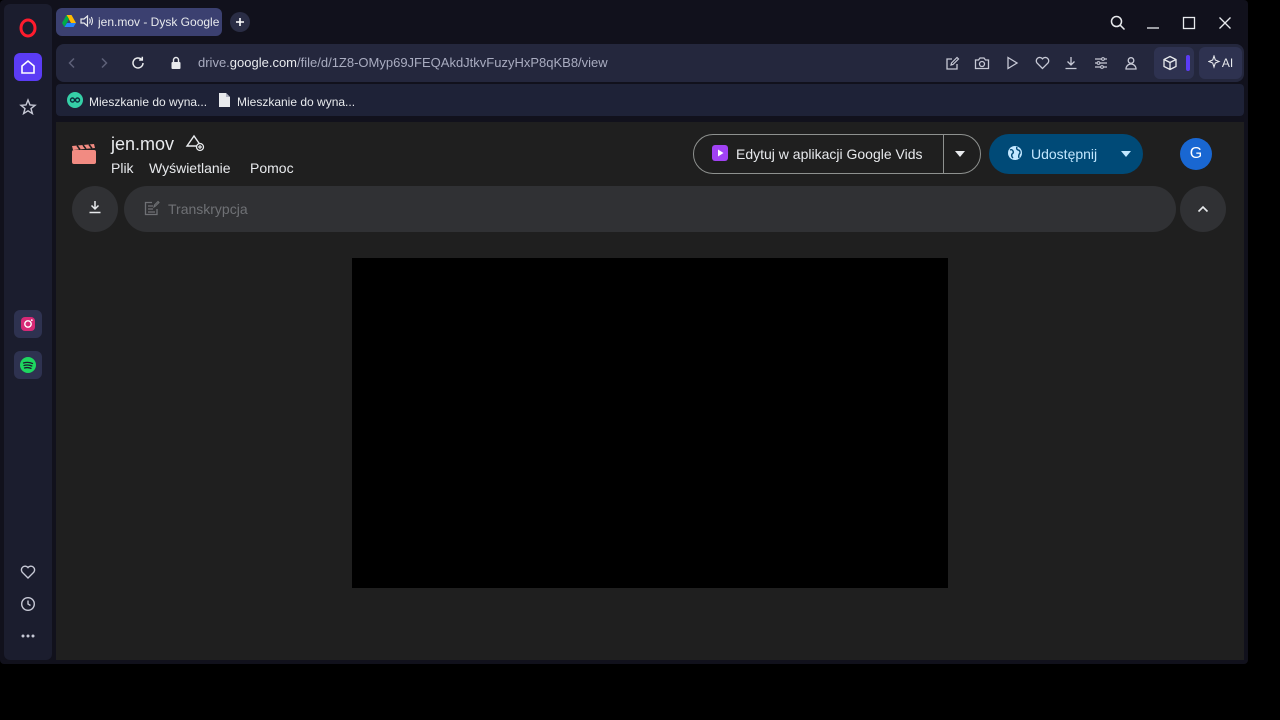 This screenshot has height=720, width=1280. I want to click on heart-icon, so click(28, 572).